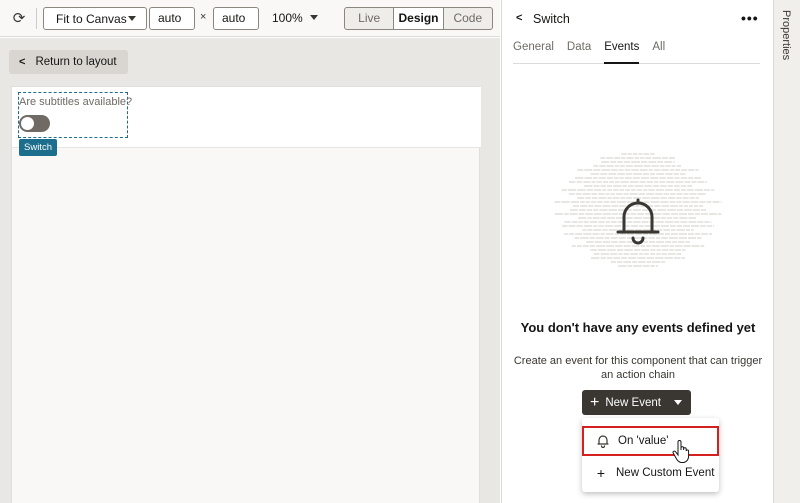 This screenshot has height=503, width=800. I want to click on mode-design-button: Design, so click(418, 18).